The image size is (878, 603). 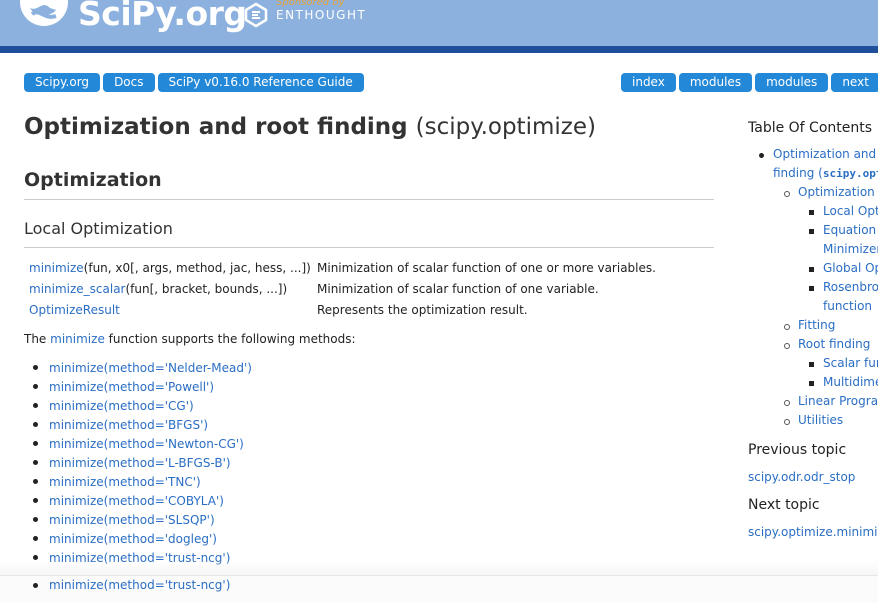 I want to click on toc-item-optimization: Optimization, so click(x=829, y=192).